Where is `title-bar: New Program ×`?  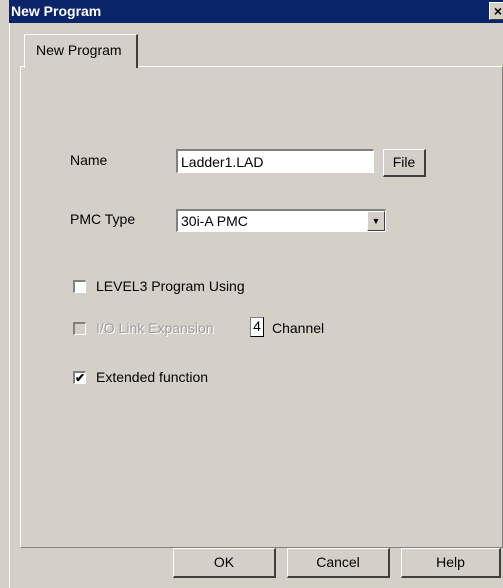 title-bar: New Program × is located at coordinates (256, 11).